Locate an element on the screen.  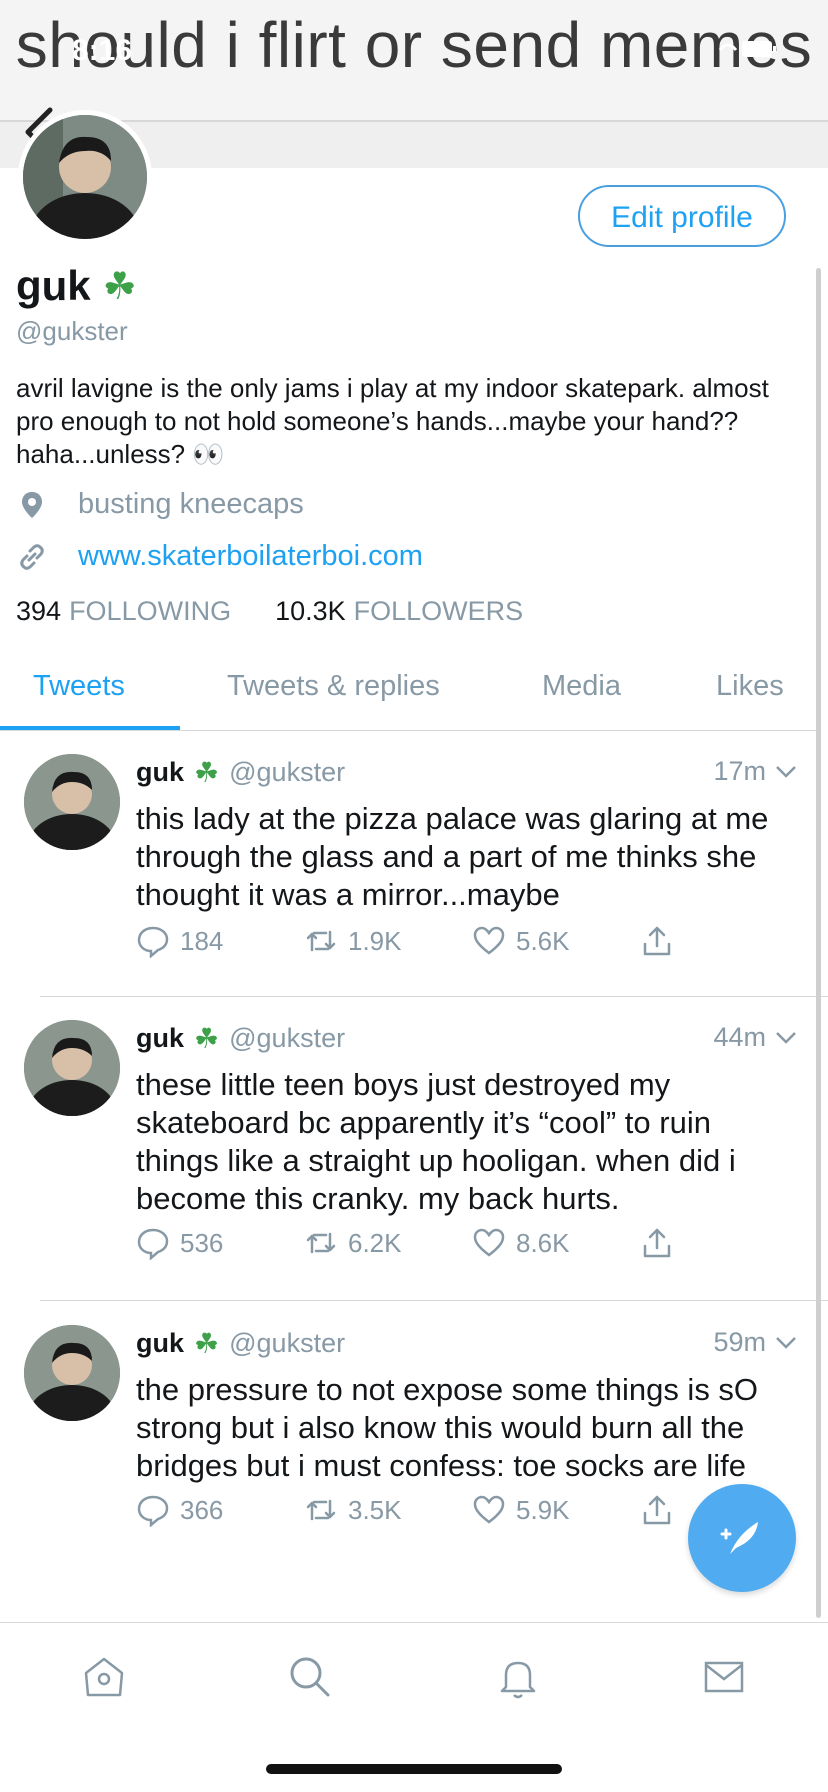
profile-avatar is located at coordinates (85, 177).